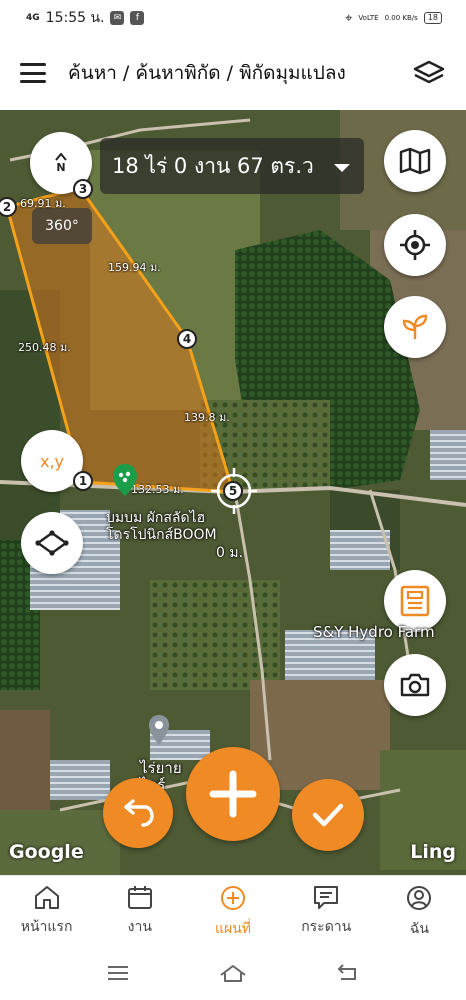 Image resolution: width=466 pixels, height=1000 pixels. Describe the element at coordinates (349, 18) in the screenshot. I see `location-status-icon: ⌖` at that location.